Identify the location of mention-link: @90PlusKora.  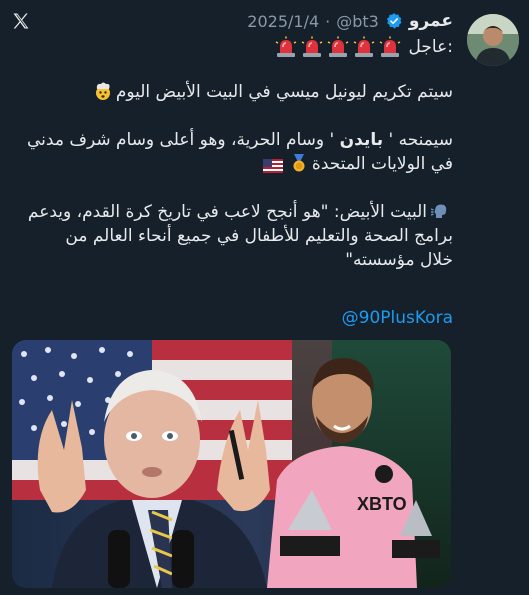
(397, 318).